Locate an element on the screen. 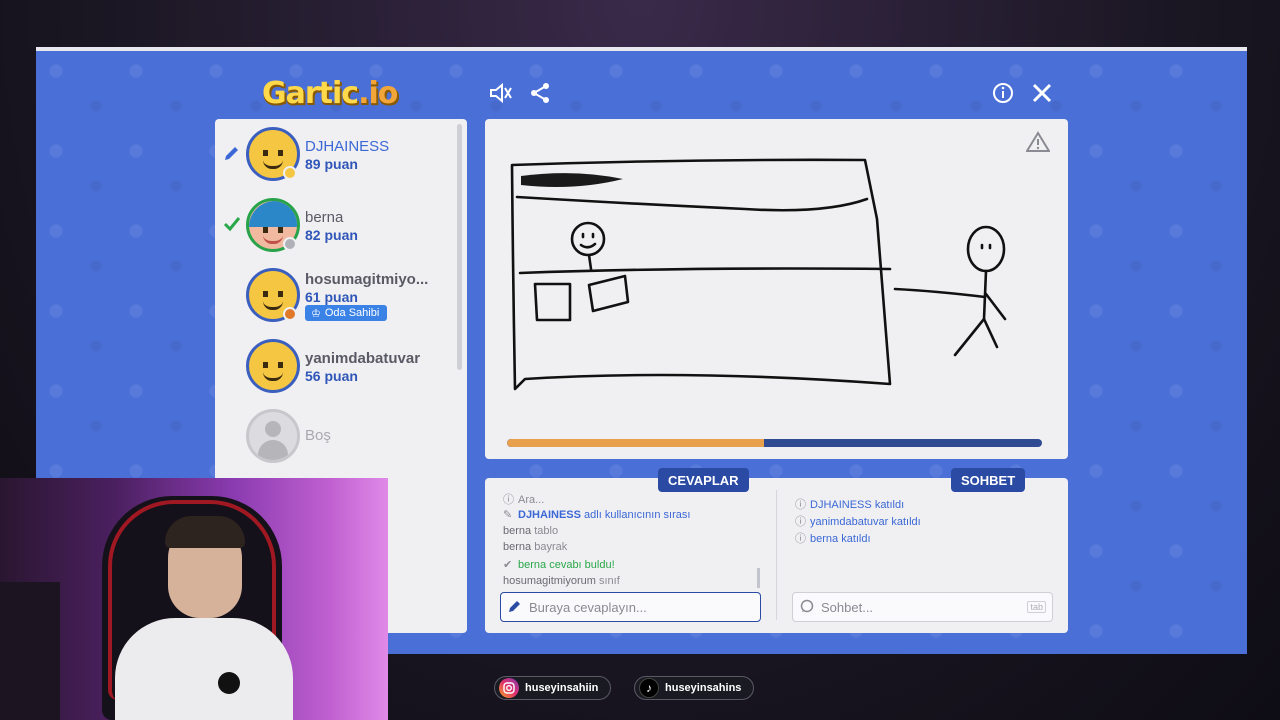 This screenshot has height=720, width=1280. player-card: DJHAINESS 89 puan is located at coordinates (335, 153).